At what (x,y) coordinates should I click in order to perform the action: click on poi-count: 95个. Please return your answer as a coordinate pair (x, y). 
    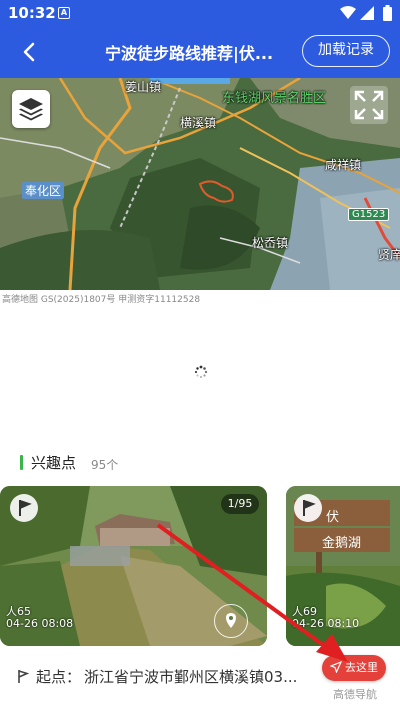
    Looking at the image, I should click on (105, 465).